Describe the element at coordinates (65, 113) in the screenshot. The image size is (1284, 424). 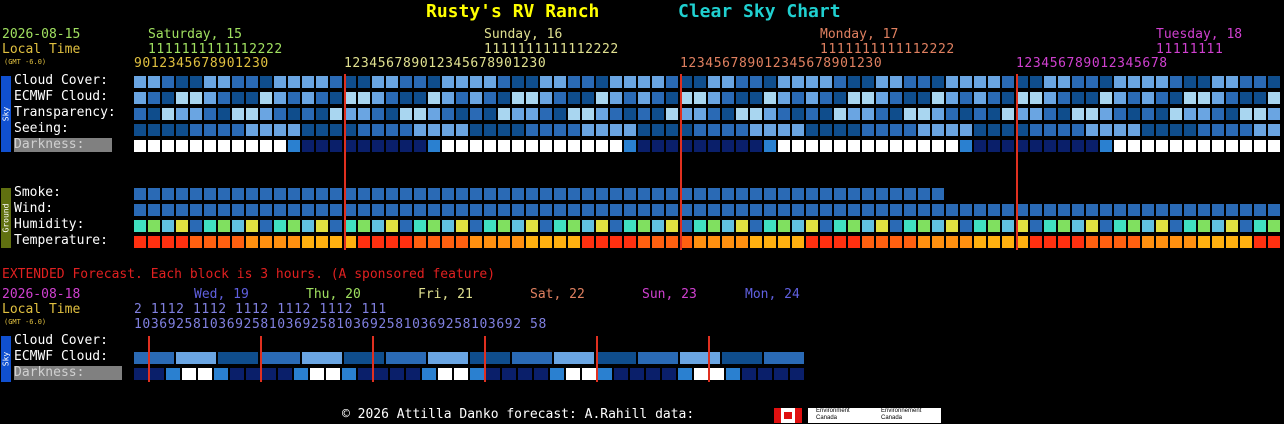
I see `row-label-transparency: Transparency:` at that location.